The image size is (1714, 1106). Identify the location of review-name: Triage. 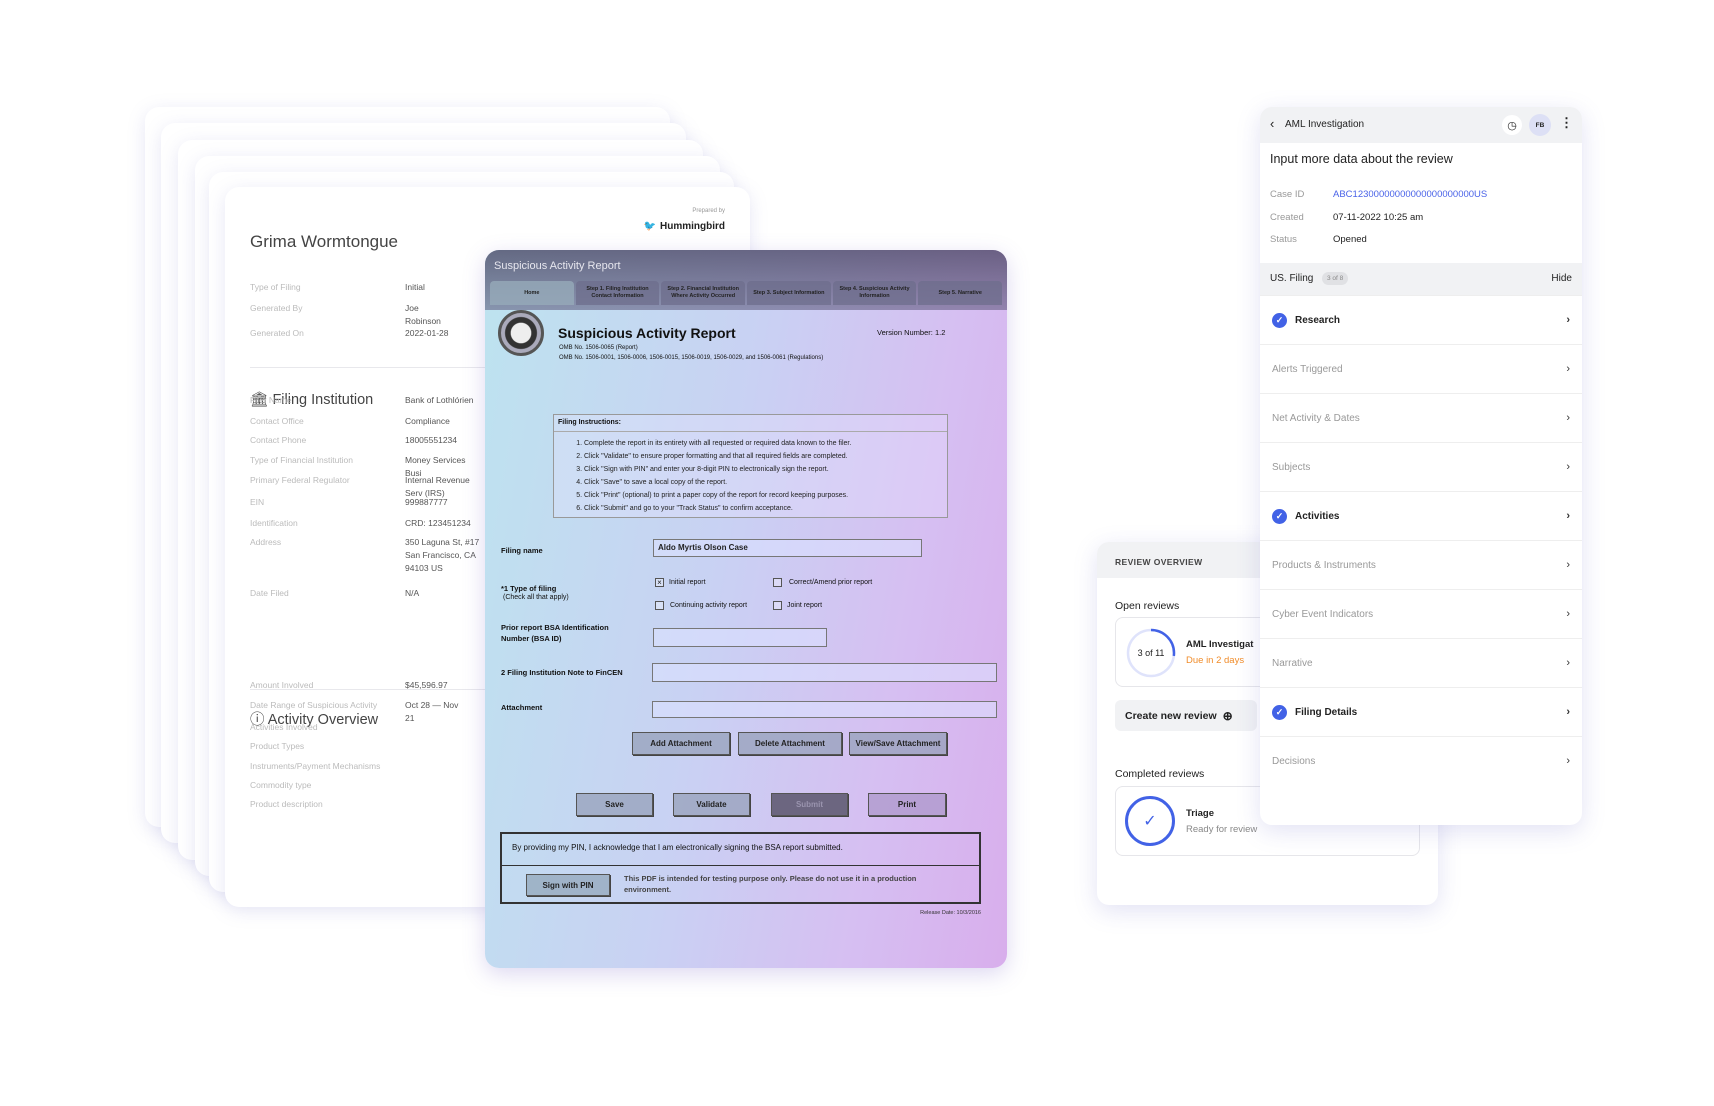
(1200, 813).